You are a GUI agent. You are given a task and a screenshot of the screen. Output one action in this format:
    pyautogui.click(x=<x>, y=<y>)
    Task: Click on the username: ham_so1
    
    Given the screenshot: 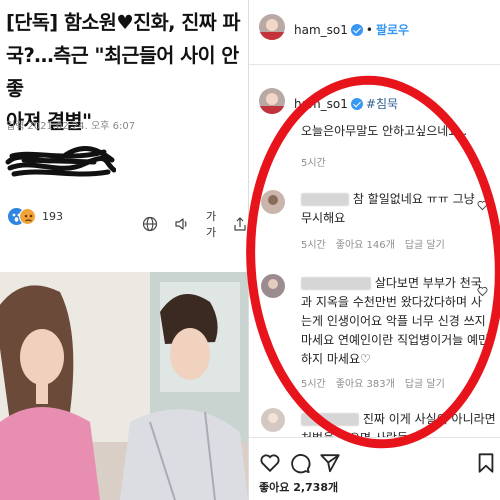 What is the action you would take?
    pyautogui.click(x=321, y=30)
    